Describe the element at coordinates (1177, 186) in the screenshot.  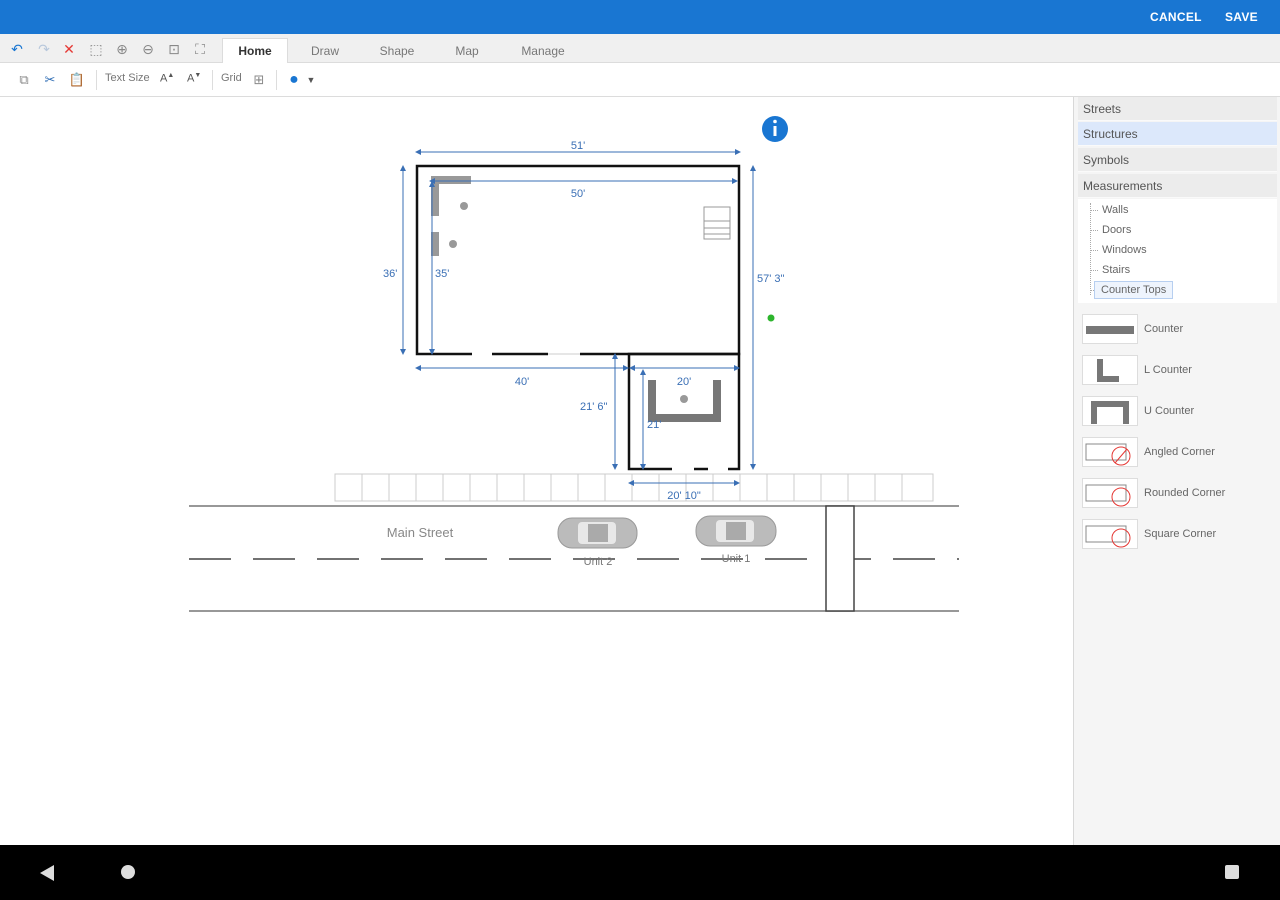
I see `category-measurements: Measurements` at that location.